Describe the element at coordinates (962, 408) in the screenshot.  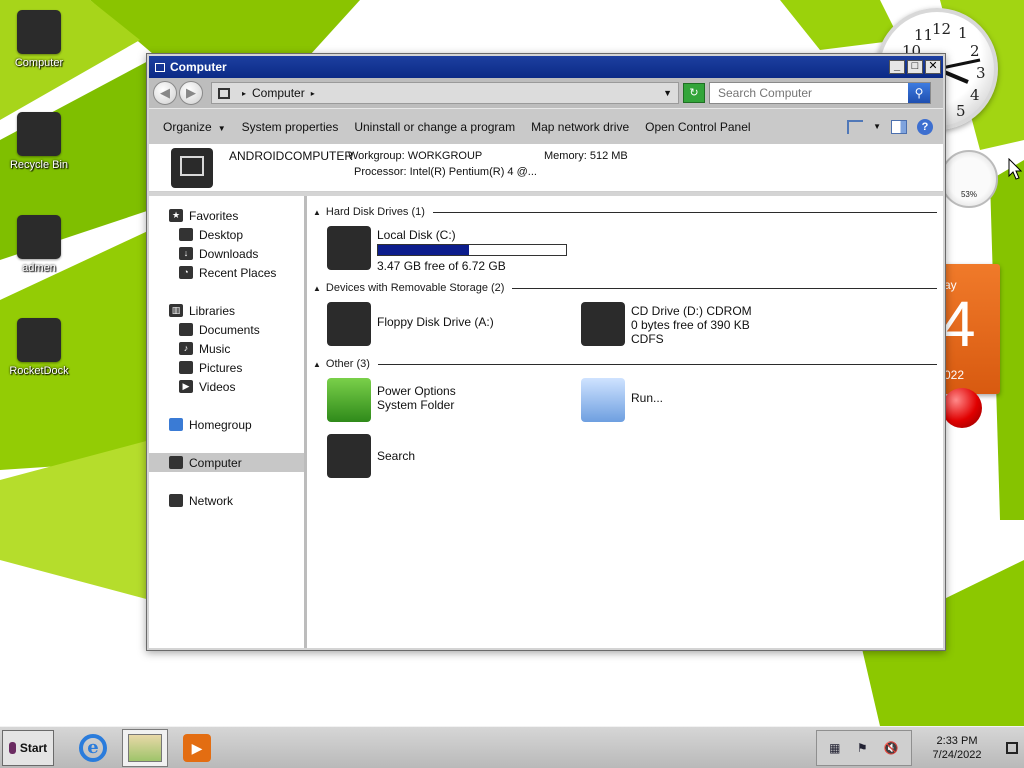
I see `red-ball-gadget` at that location.